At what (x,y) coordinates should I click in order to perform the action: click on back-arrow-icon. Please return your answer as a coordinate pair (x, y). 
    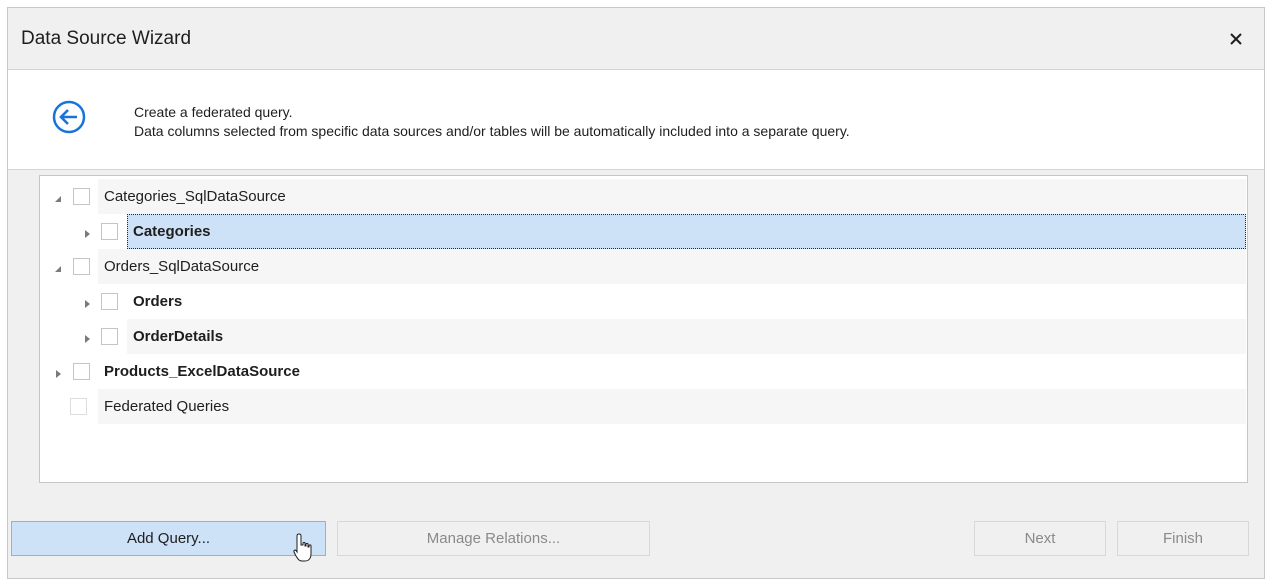
    Looking at the image, I should click on (69, 117).